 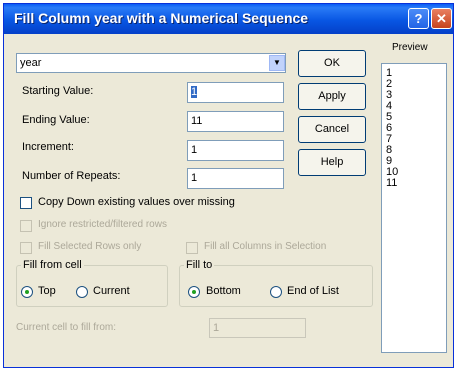 I want to click on fill-from-top-radio, so click(x=27, y=292).